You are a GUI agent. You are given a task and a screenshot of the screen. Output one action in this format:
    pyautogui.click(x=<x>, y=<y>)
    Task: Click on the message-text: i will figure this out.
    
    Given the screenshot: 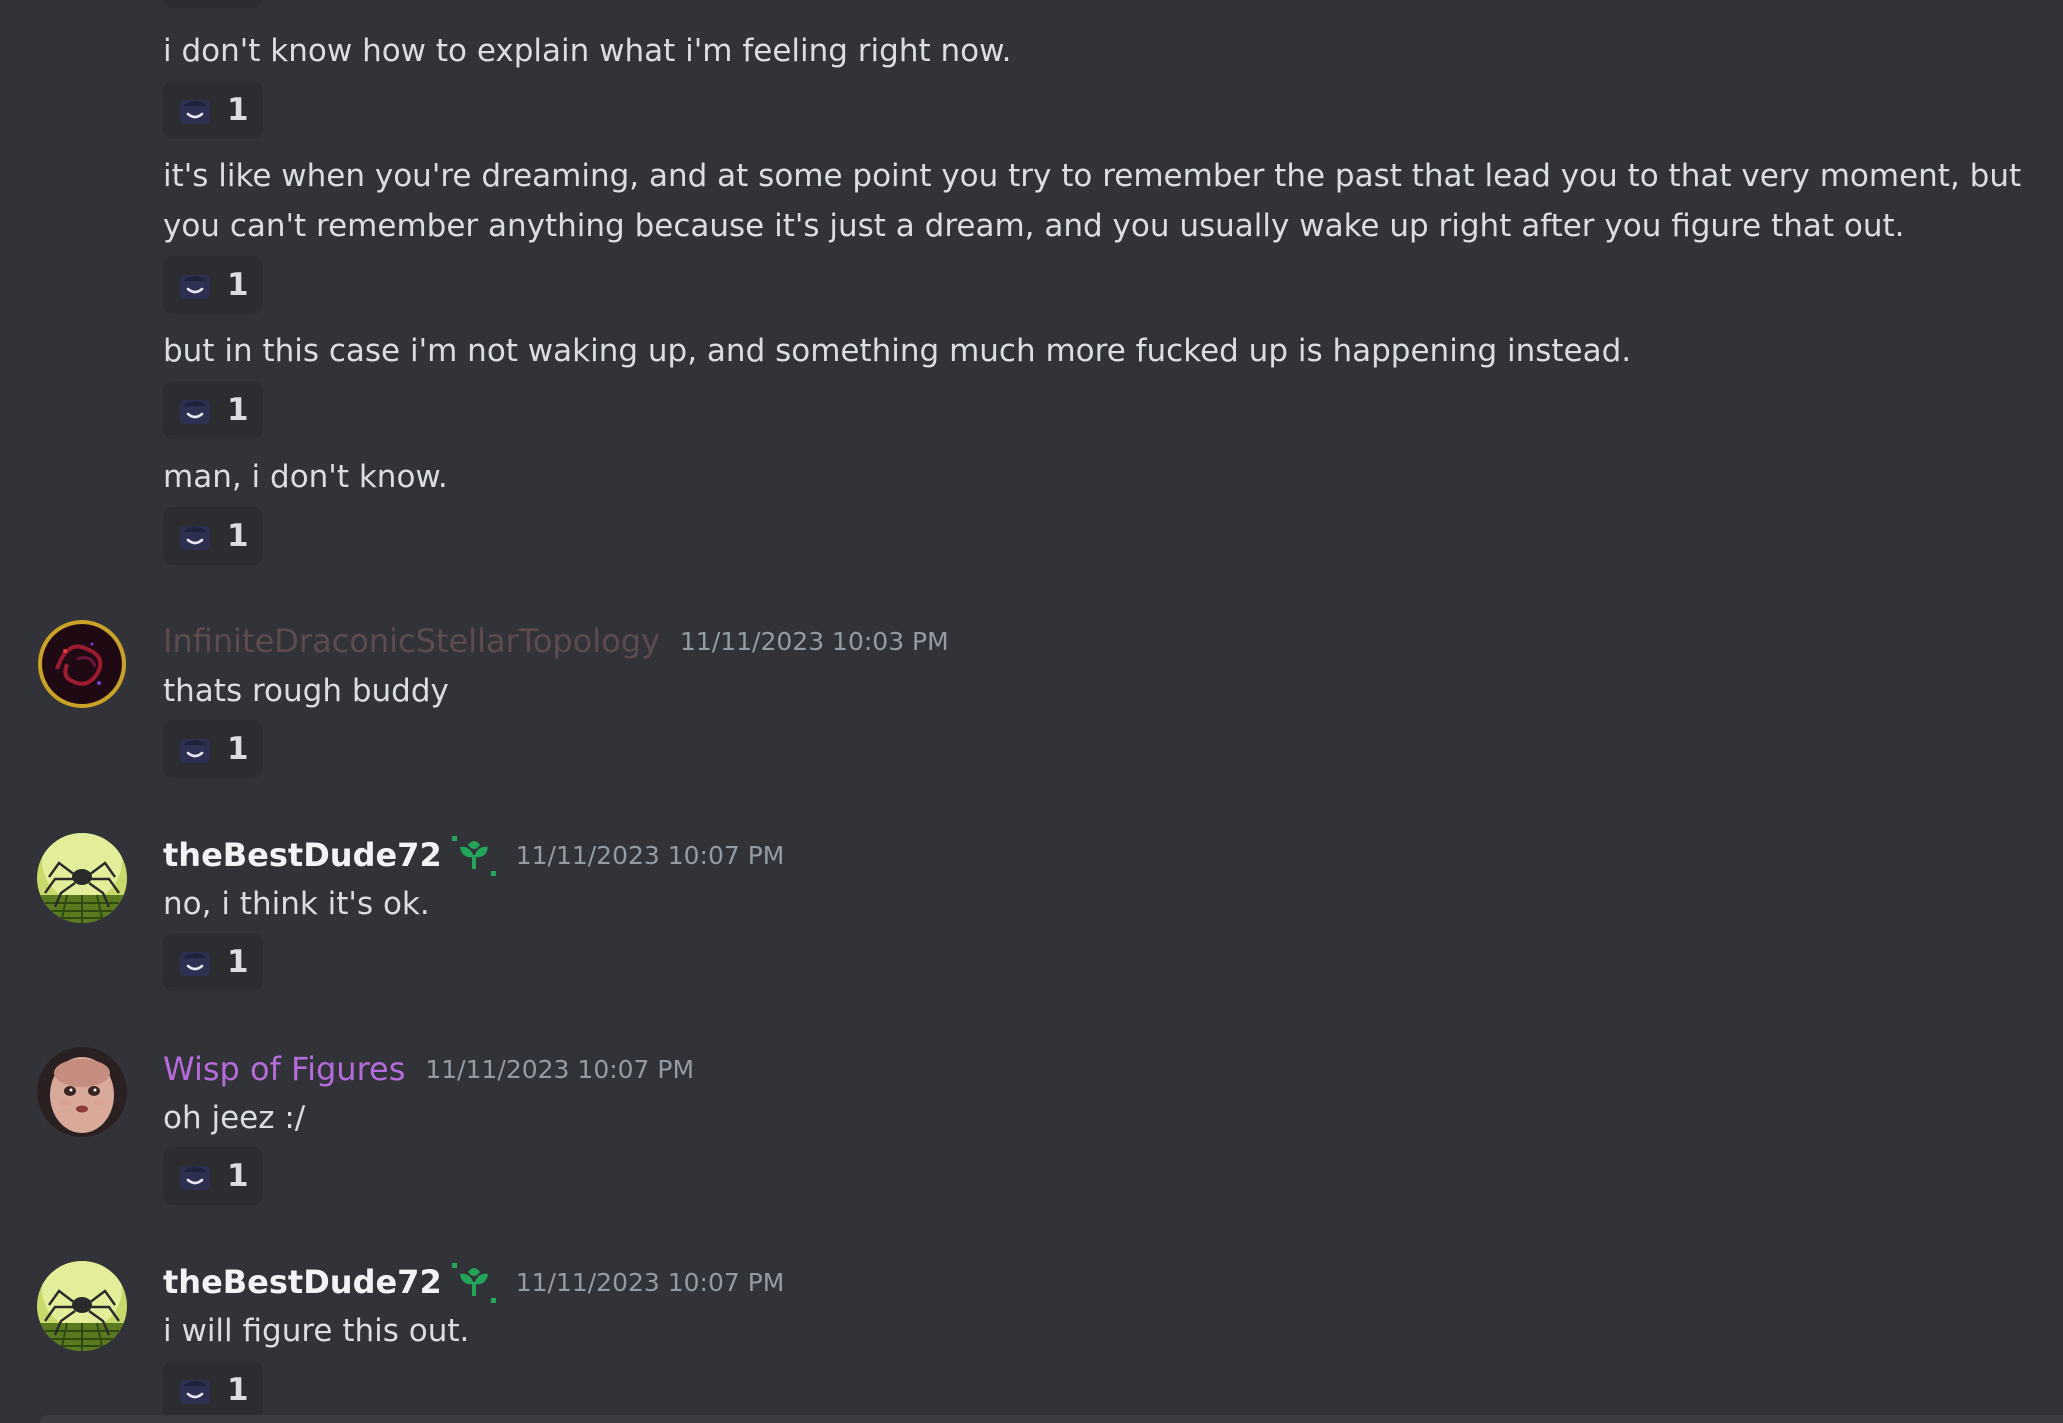 What is the action you would take?
    pyautogui.click(x=316, y=1331)
    